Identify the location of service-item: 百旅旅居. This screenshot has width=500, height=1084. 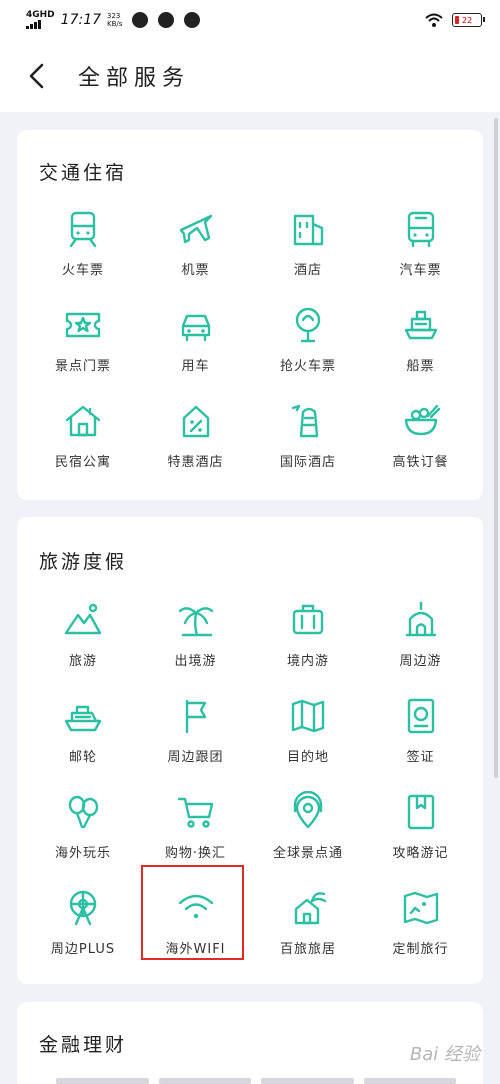
(308, 922).